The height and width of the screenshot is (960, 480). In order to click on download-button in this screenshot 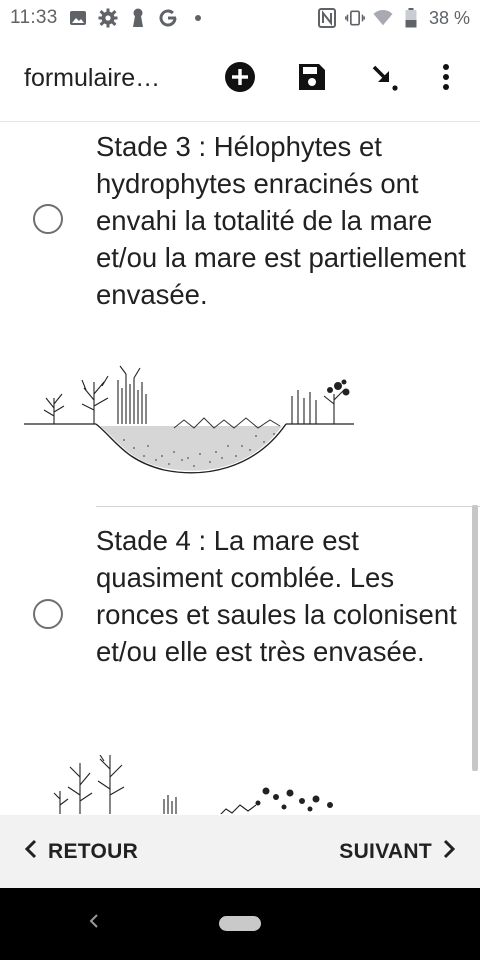, I will do `click(384, 79)`.